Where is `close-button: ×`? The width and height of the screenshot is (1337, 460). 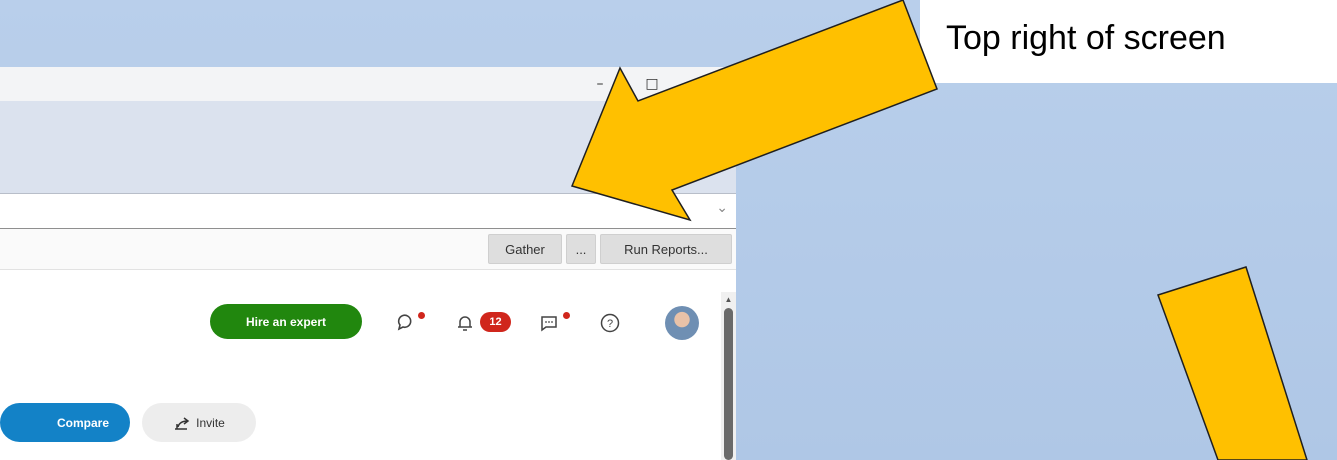
close-button: × is located at coordinates (708, 84).